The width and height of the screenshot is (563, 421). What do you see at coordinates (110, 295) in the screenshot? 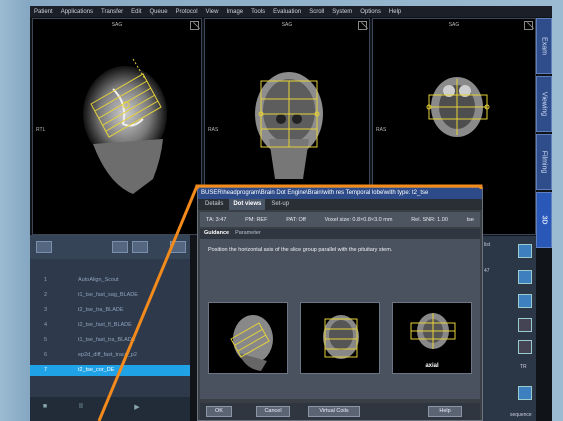
I see `list-item: 2 t1_tse_fast_sag_BLADE` at bounding box center [110, 295].